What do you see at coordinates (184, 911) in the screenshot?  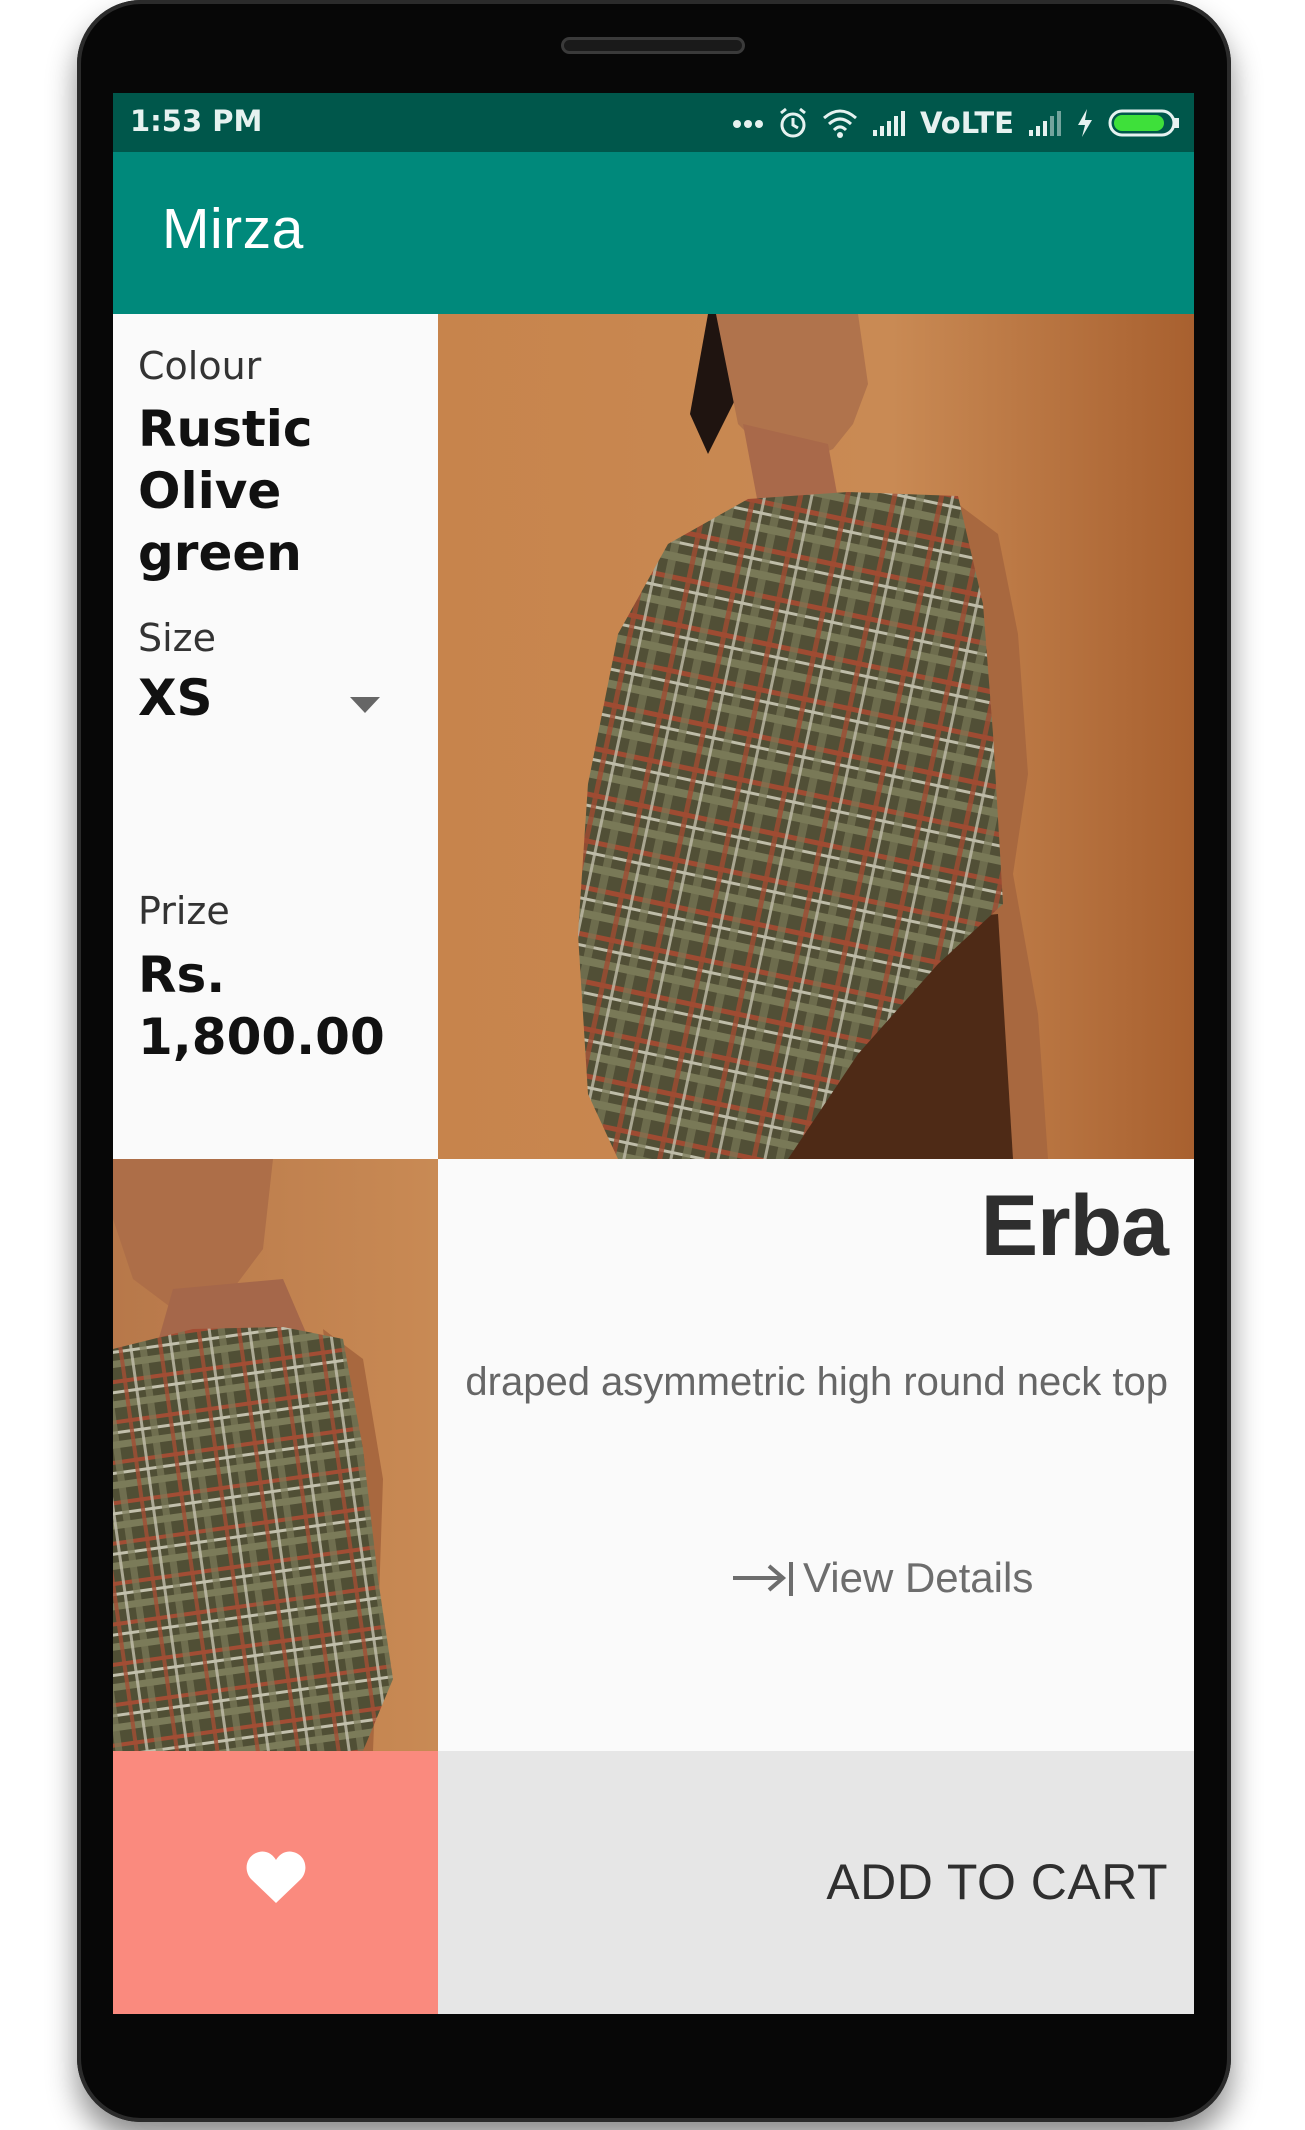 I see `price-label: Prize` at bounding box center [184, 911].